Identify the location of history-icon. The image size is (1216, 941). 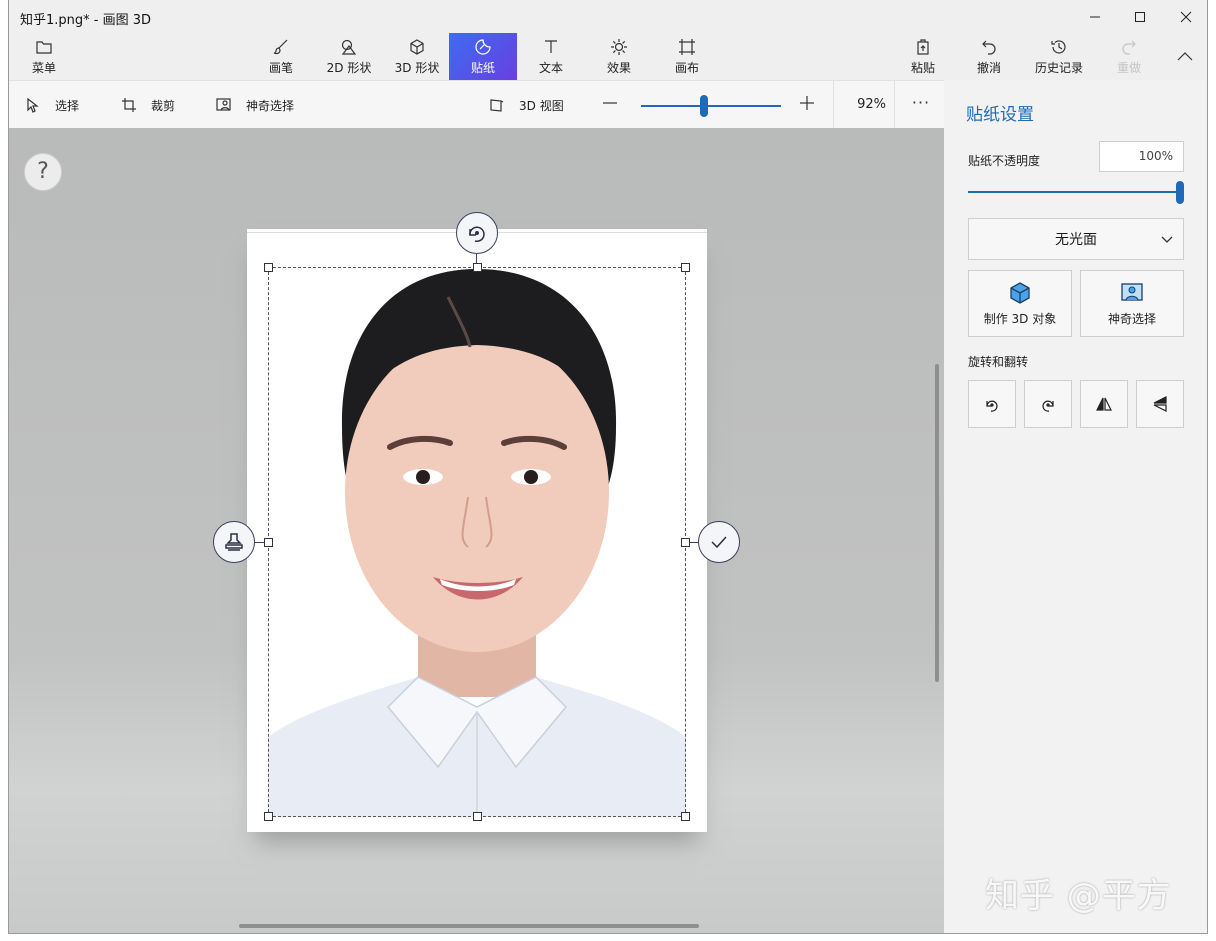
(1058, 46).